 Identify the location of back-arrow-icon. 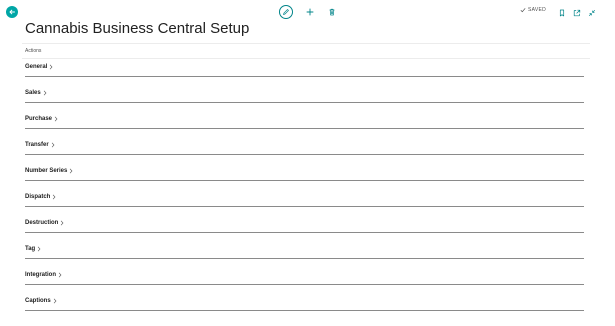
(12, 12).